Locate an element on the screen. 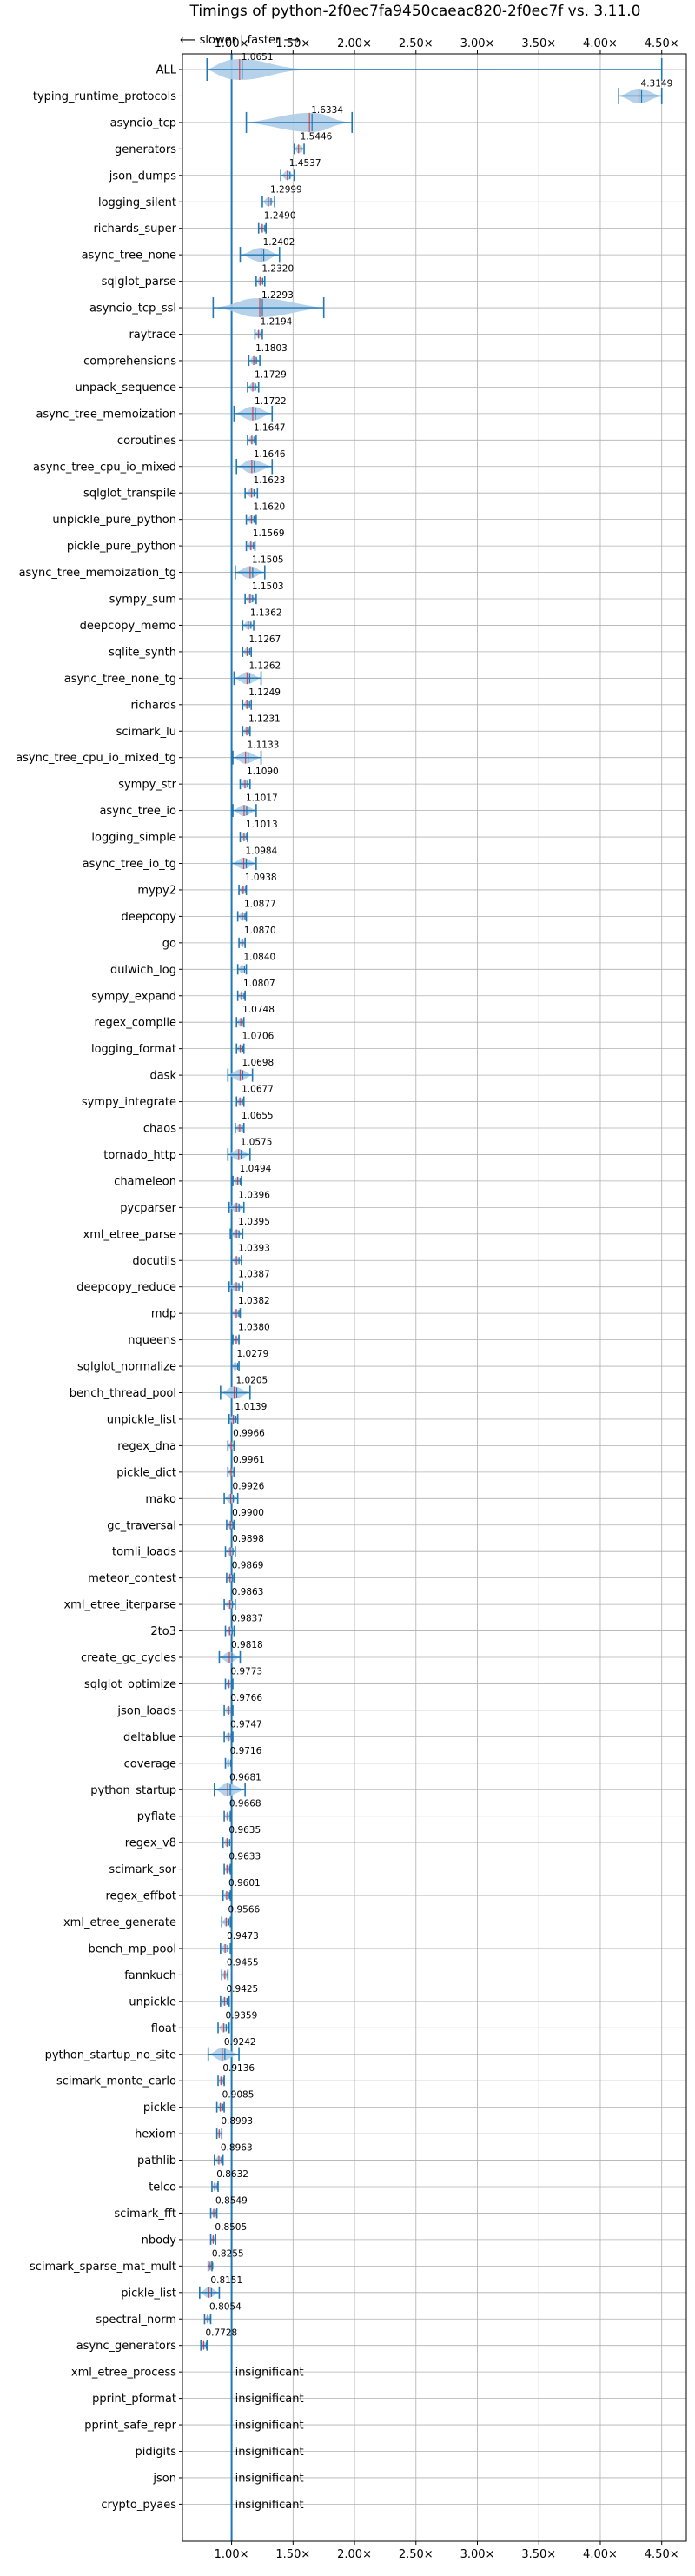 This screenshot has height=2576, width=695. y-tick-label: chaos is located at coordinates (159, 1129).